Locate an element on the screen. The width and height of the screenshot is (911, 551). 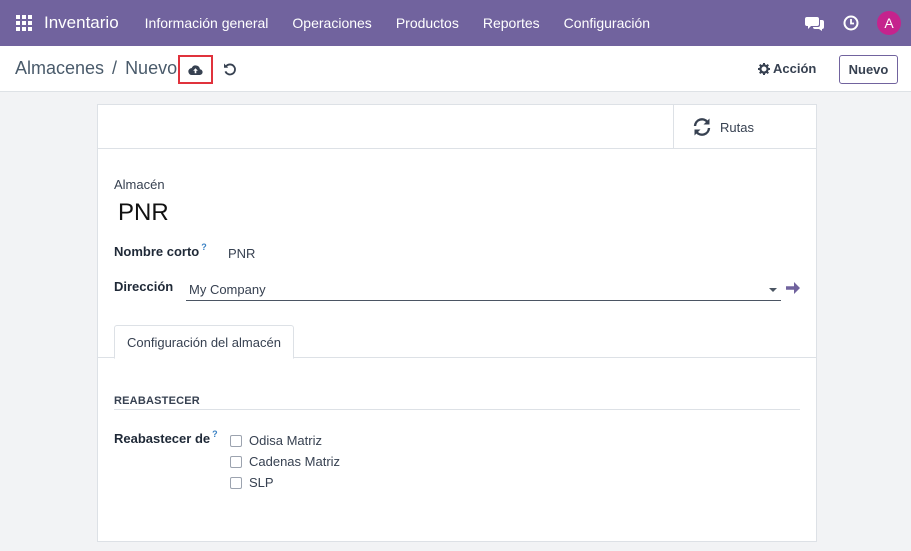
routes-smart-button: Rutas is located at coordinates (744, 127).